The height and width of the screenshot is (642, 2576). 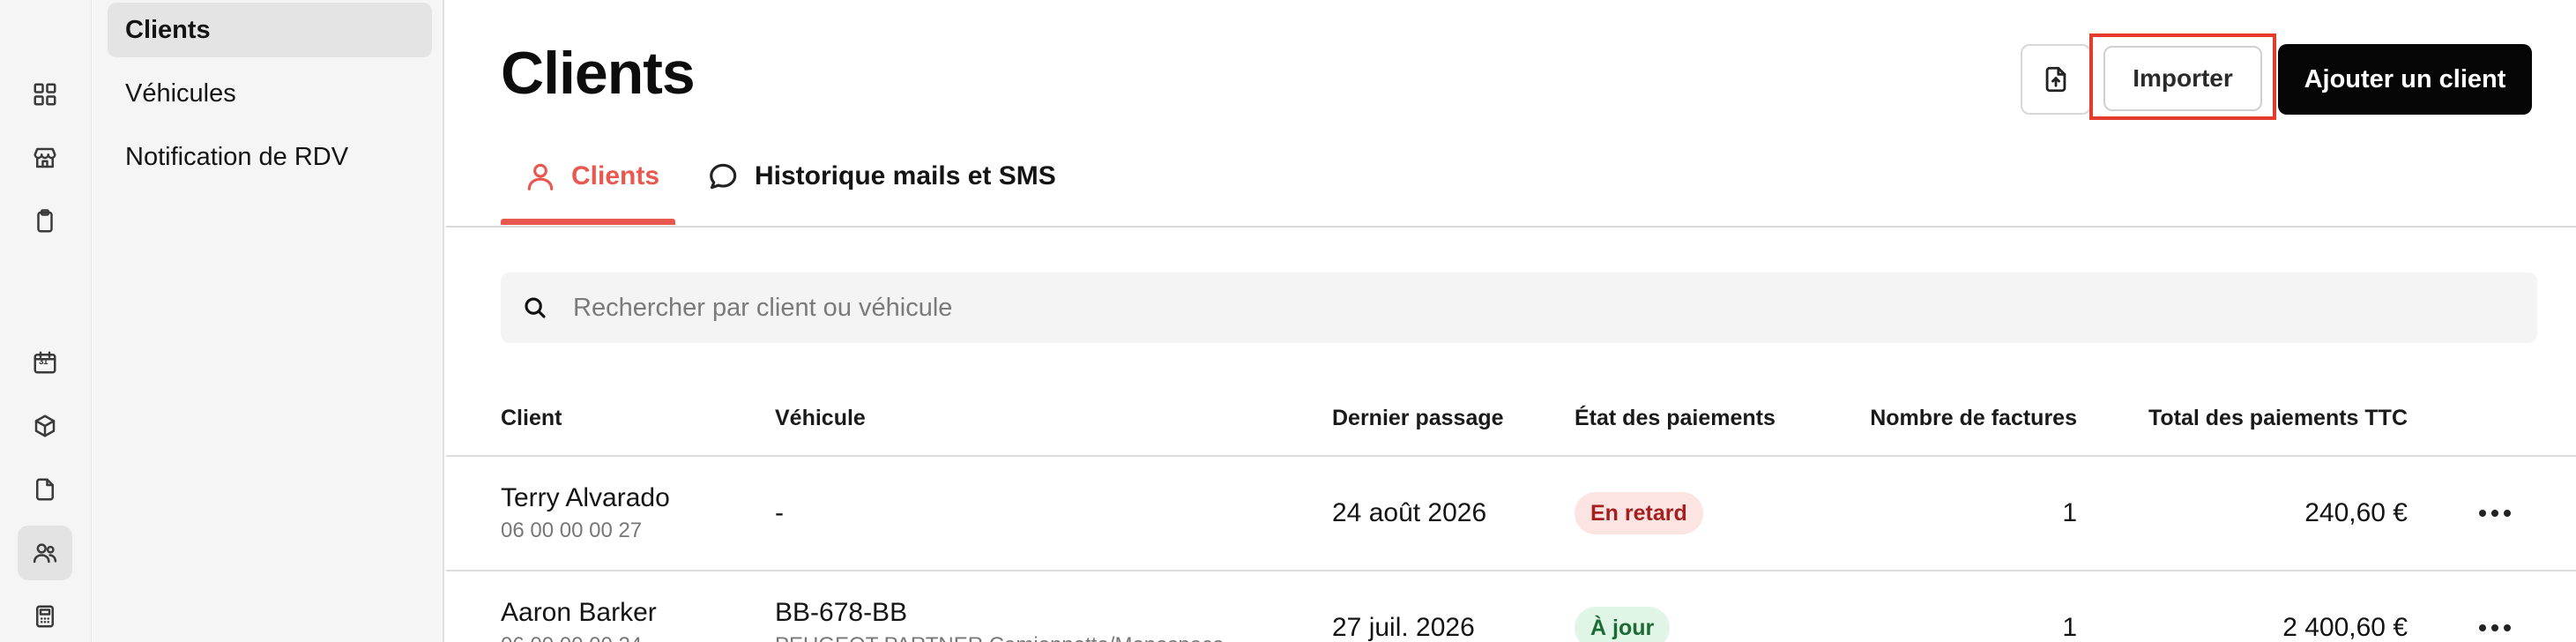 I want to click on calculator-icon, so click(x=45, y=615).